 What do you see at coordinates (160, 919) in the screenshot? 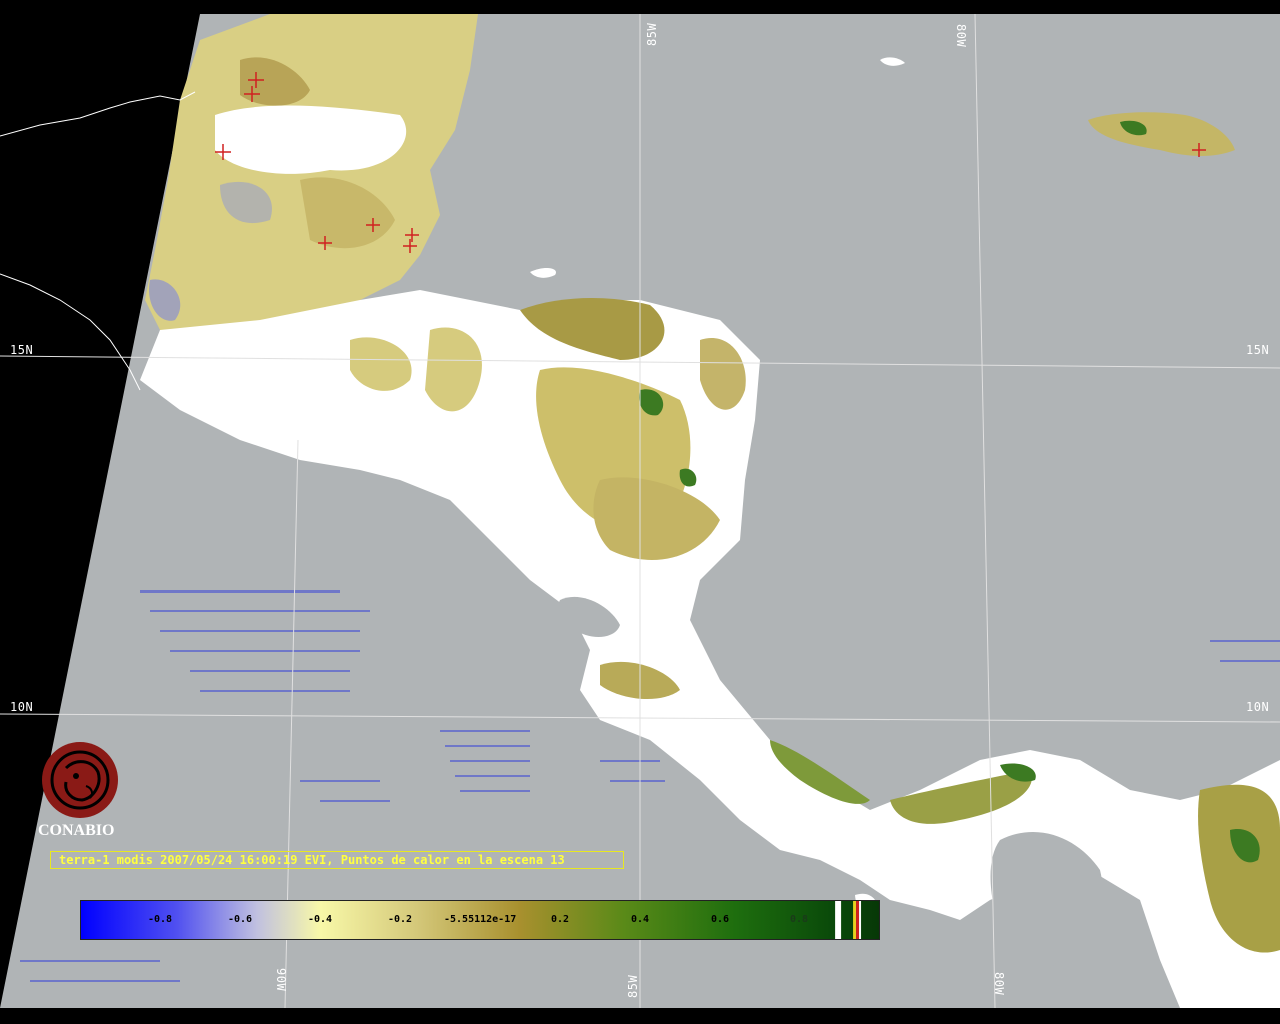
I see `colorbar-tick: -0.8` at bounding box center [160, 919].